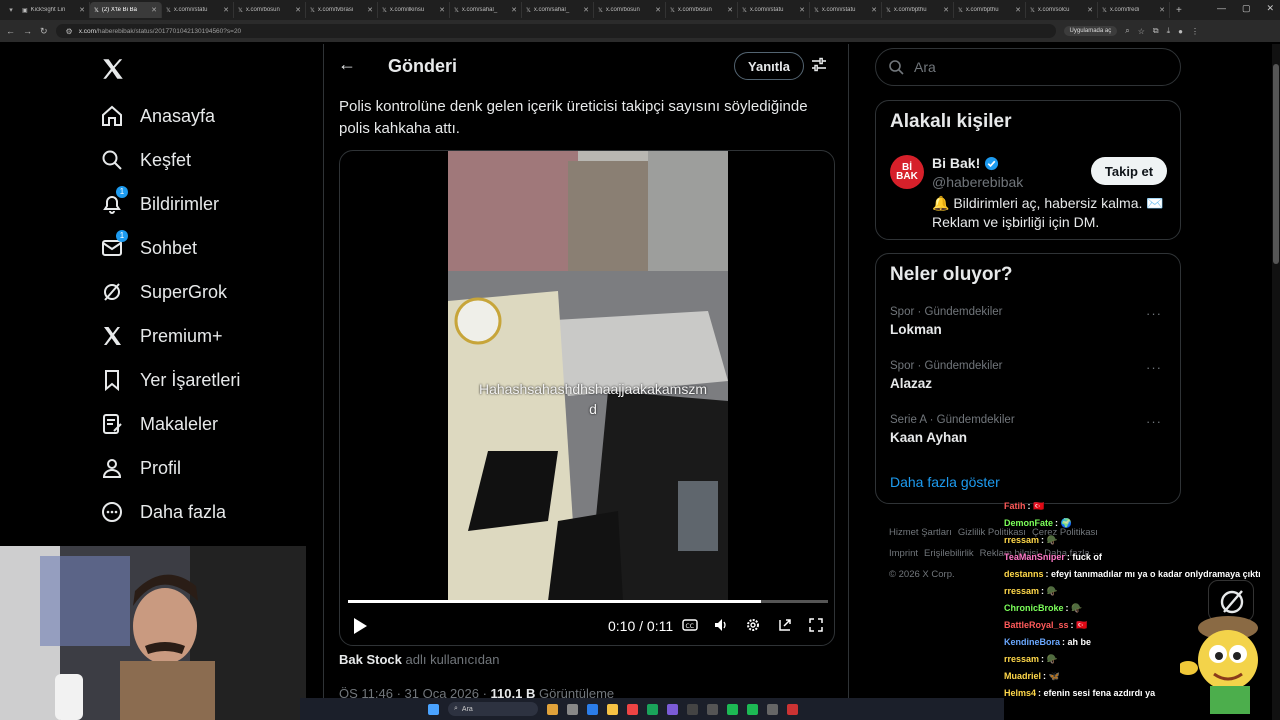  What do you see at coordinates (1022, 676) in the screenshot?
I see `chat-username: Muadriel` at bounding box center [1022, 676].